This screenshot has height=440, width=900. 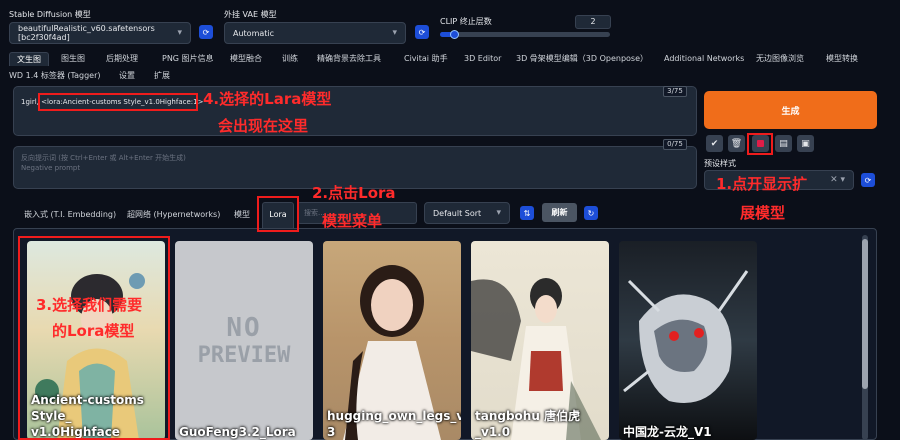 I want to click on annotation-4-line1: 4.选择的Lara模型, so click(x=267, y=99).